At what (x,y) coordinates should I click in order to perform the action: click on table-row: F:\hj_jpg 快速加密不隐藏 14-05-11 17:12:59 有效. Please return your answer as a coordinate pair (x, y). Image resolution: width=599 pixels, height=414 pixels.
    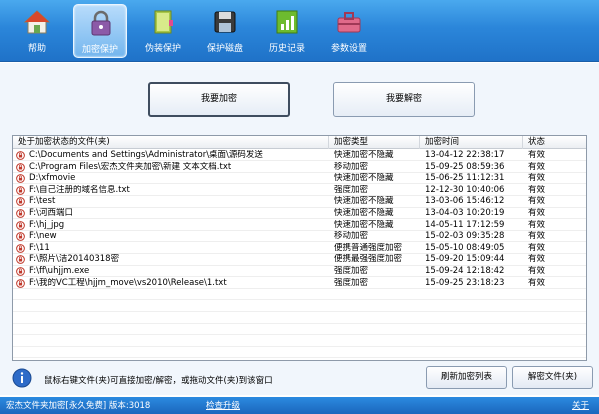
    Looking at the image, I should click on (299, 225).